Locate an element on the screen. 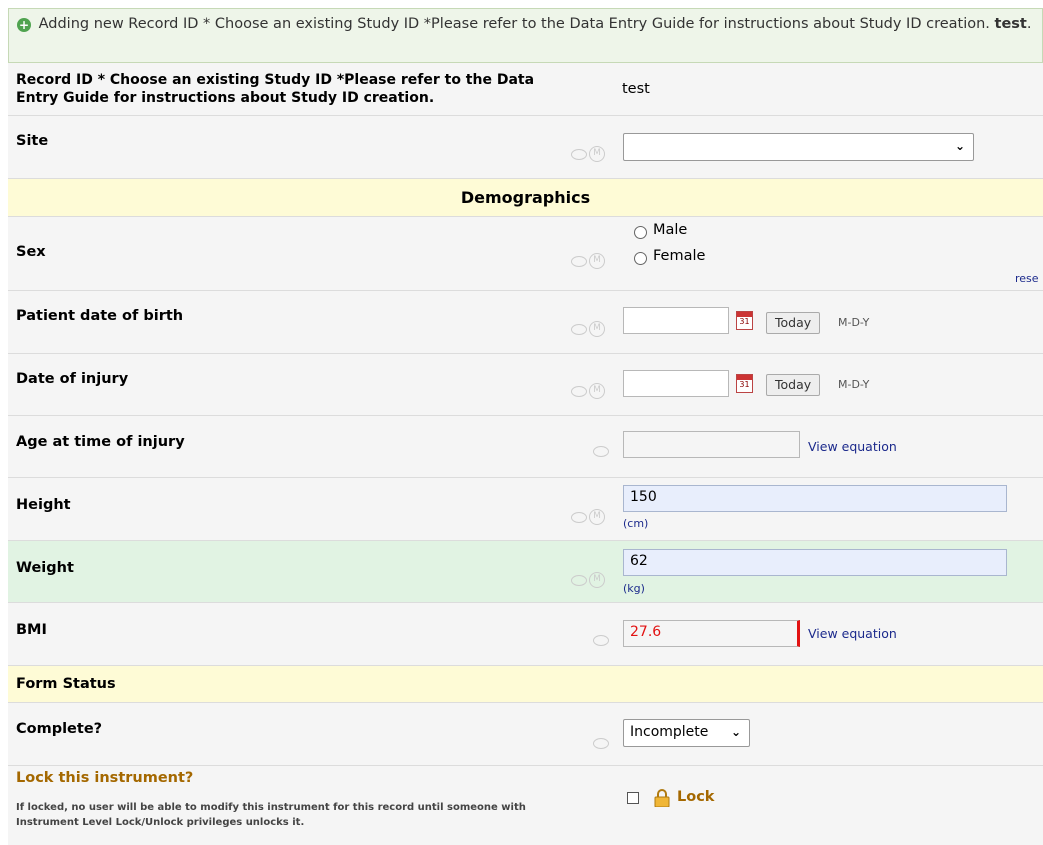  lock-label: Lock this instrument? is located at coordinates (105, 778).